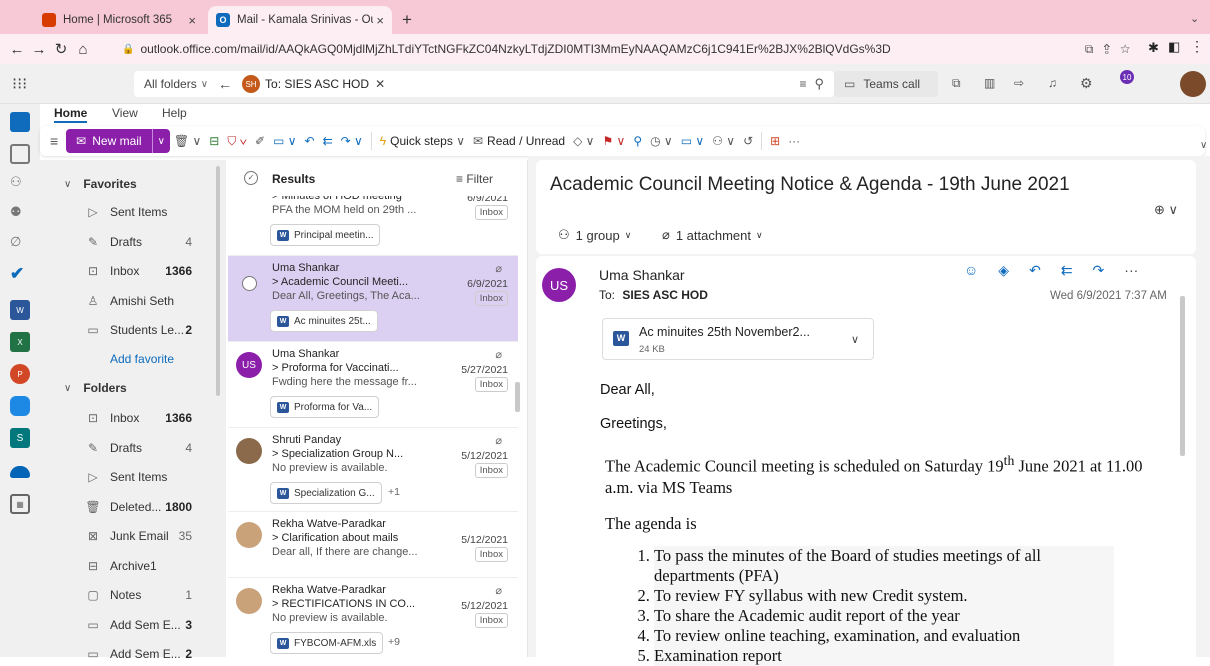  I want to click on remove-chip-icon: ✕, so click(380, 84).